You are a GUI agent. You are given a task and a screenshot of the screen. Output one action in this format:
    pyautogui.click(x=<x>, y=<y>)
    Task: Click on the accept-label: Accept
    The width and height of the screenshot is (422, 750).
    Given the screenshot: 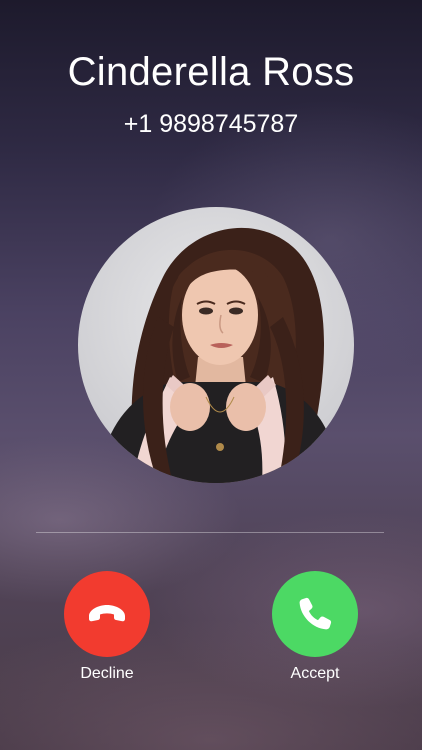 What is the action you would take?
    pyautogui.click(x=315, y=673)
    